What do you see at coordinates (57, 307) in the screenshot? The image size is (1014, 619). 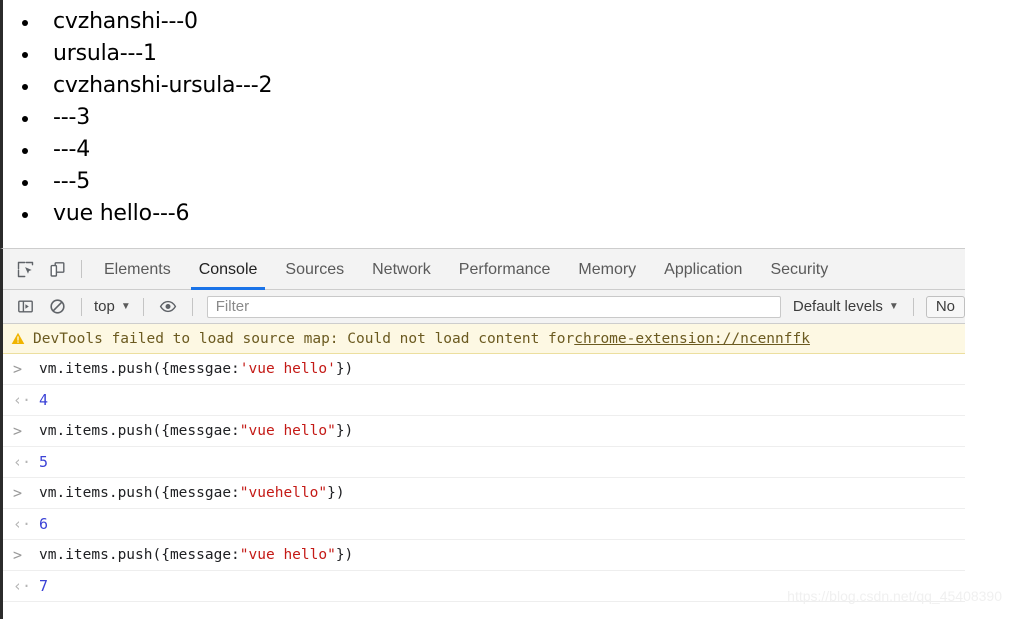 I see `clear-console-icon` at bounding box center [57, 307].